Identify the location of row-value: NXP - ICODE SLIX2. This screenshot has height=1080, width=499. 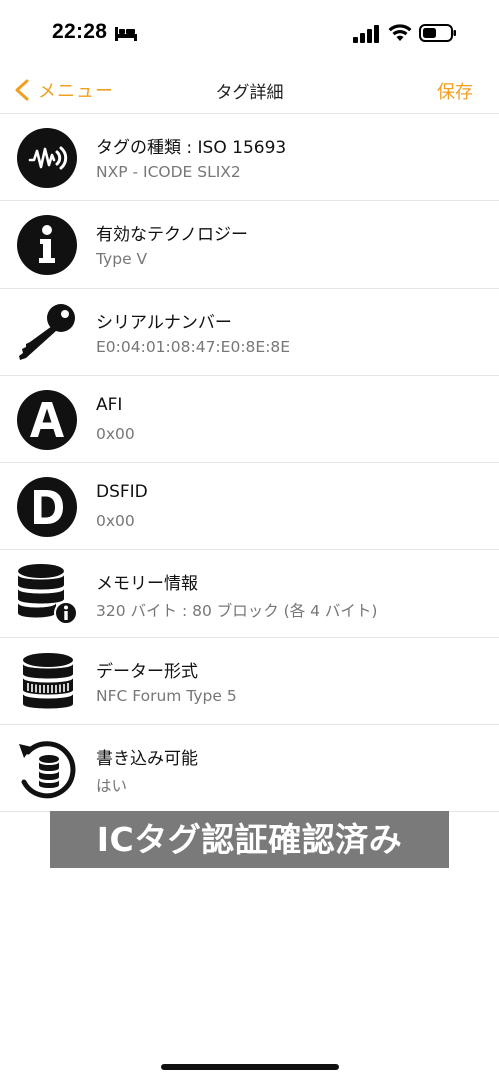
(168, 172).